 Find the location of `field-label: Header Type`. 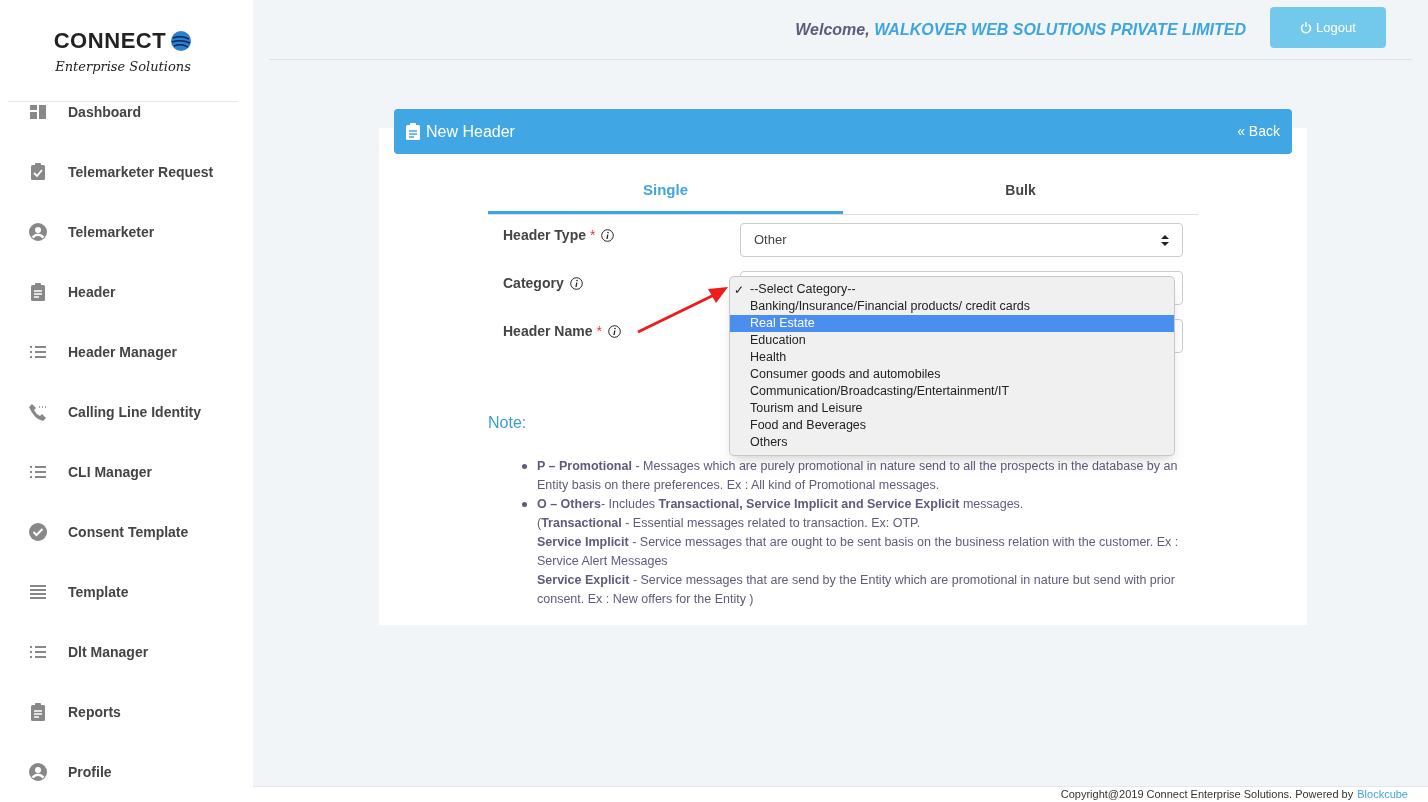

field-label: Header Type is located at coordinates (544, 235).